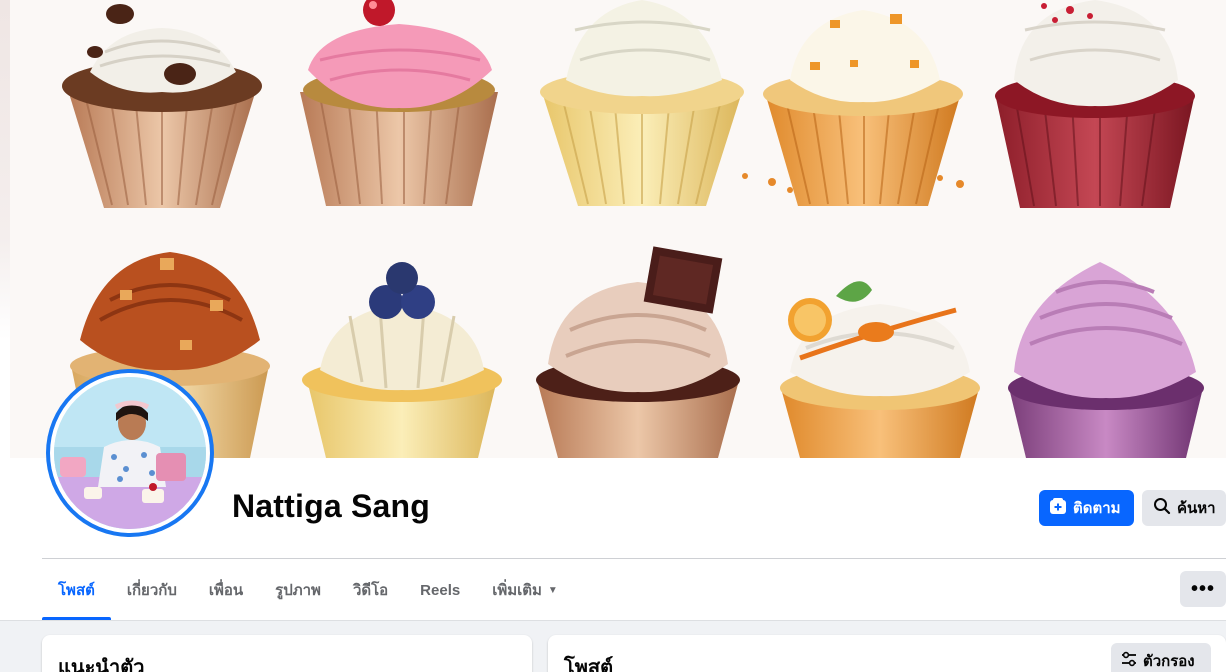  I want to click on follow-button: ติดตาม, so click(1086, 508).